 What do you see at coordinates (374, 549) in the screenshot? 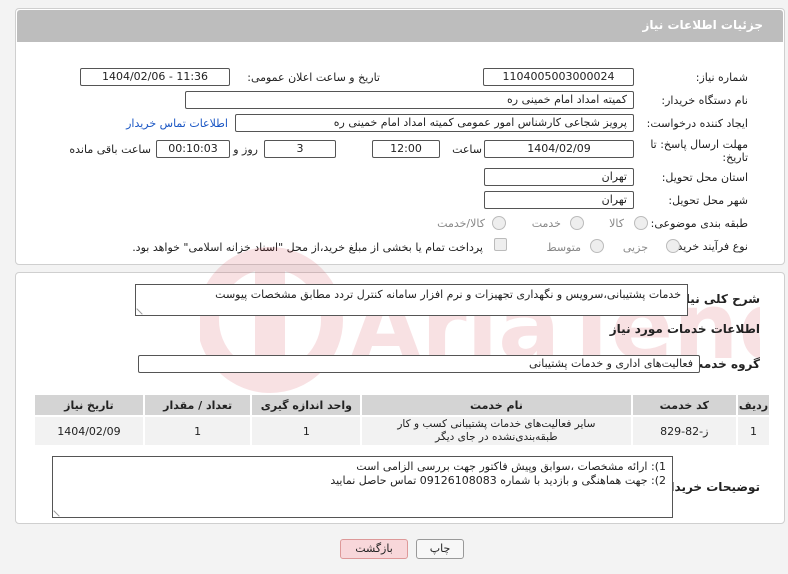
I see `back-button: بازگشت` at bounding box center [374, 549].